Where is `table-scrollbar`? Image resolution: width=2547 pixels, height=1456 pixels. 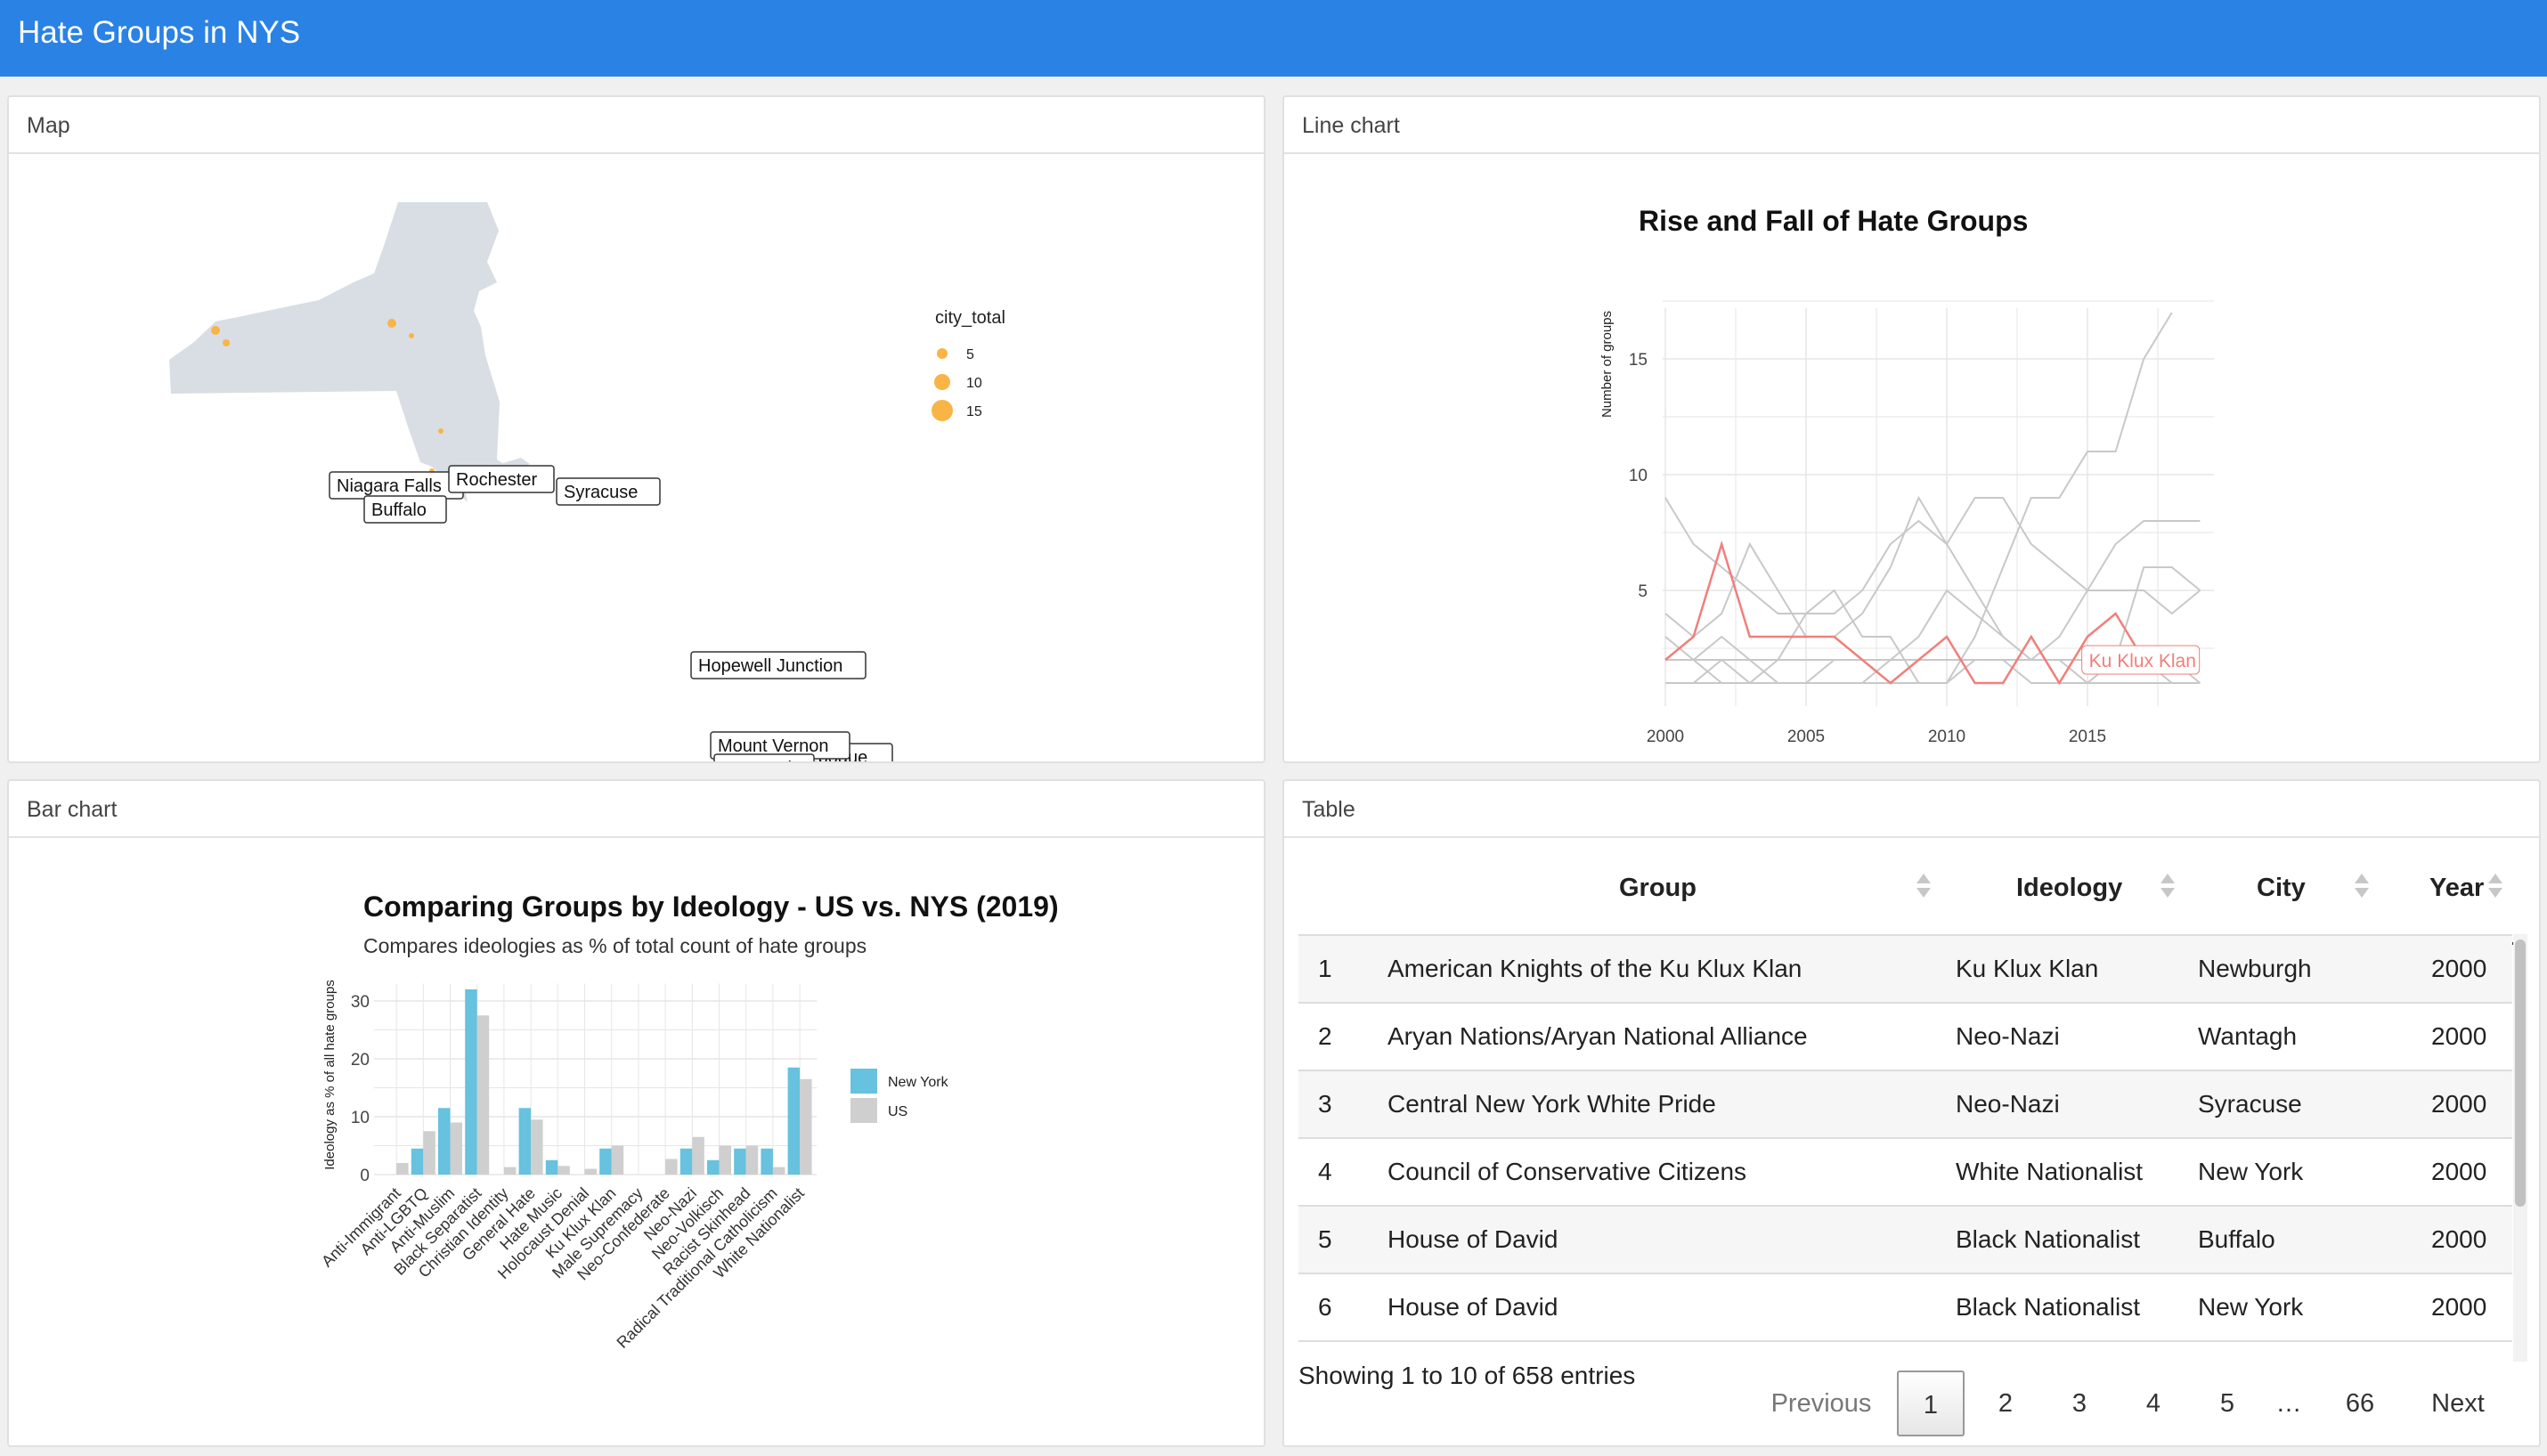 table-scrollbar is located at coordinates (2520, 1148).